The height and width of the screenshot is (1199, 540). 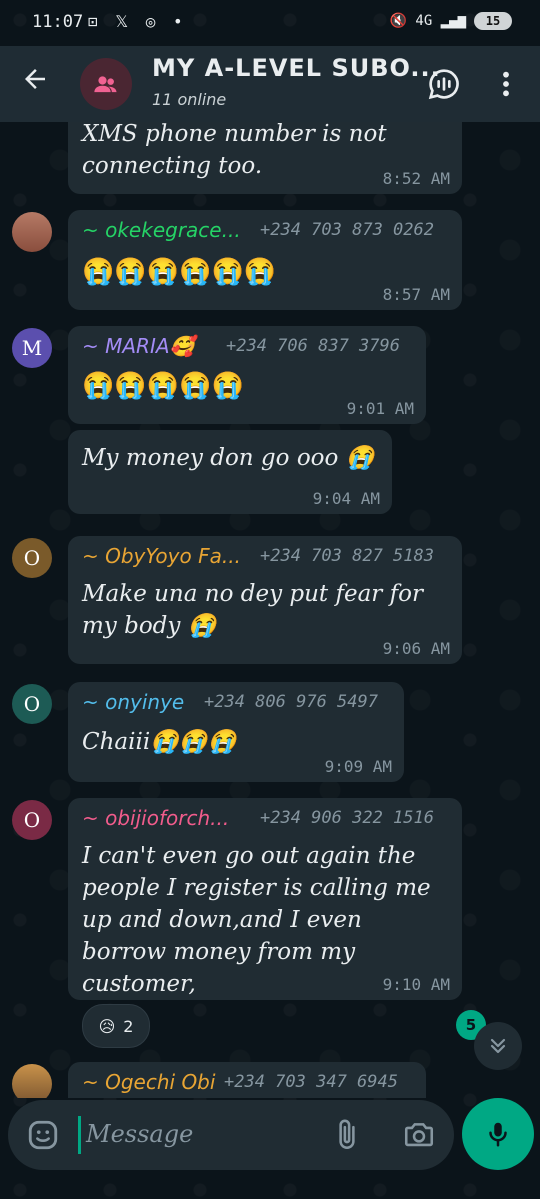 What do you see at coordinates (427, 21) in the screenshot?
I see `network-icons: 🔇 4G ▂▄▆` at bounding box center [427, 21].